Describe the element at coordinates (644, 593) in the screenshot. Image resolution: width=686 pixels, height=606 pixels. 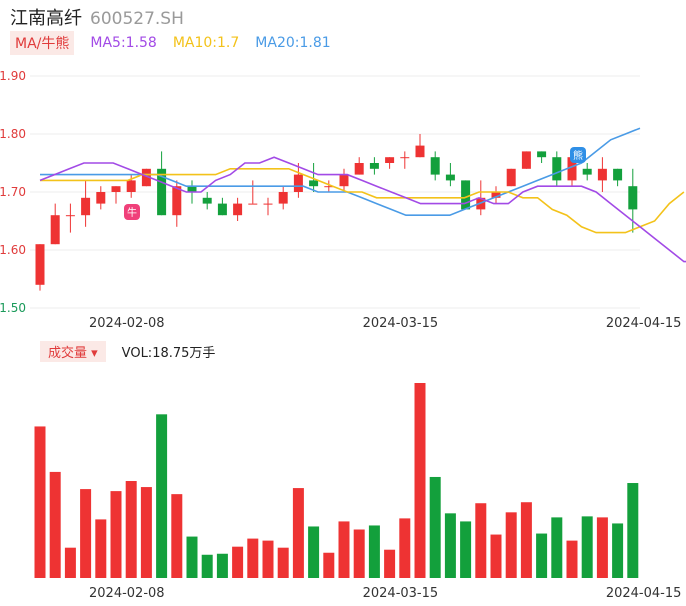
I see `volume-date-tick: 2024-04-15` at that location.